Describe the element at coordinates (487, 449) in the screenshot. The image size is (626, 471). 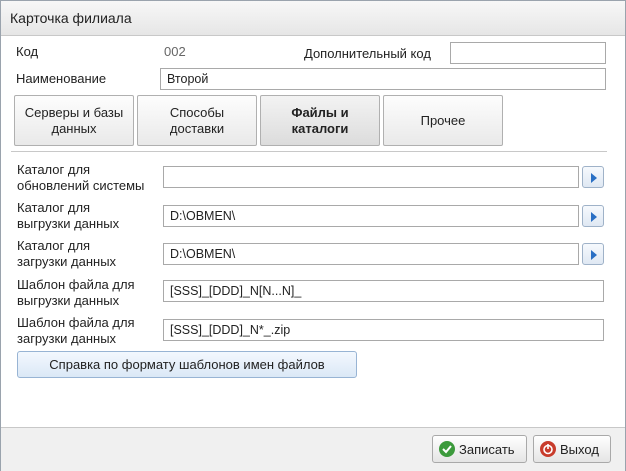
I see `save-button-label: Записать` at that location.